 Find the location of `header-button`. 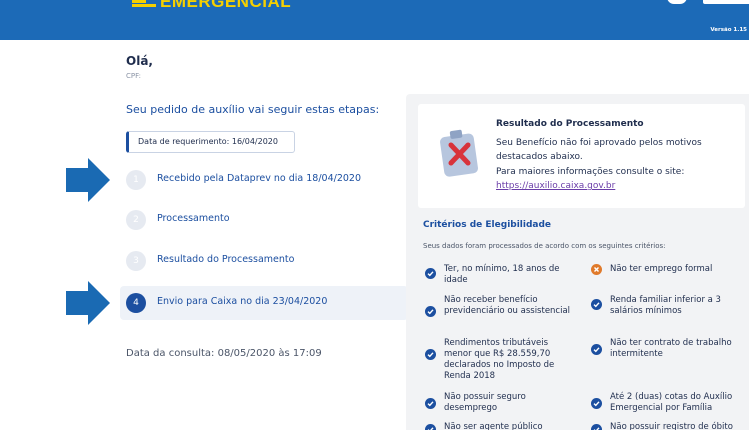

header-button is located at coordinates (726, 2).